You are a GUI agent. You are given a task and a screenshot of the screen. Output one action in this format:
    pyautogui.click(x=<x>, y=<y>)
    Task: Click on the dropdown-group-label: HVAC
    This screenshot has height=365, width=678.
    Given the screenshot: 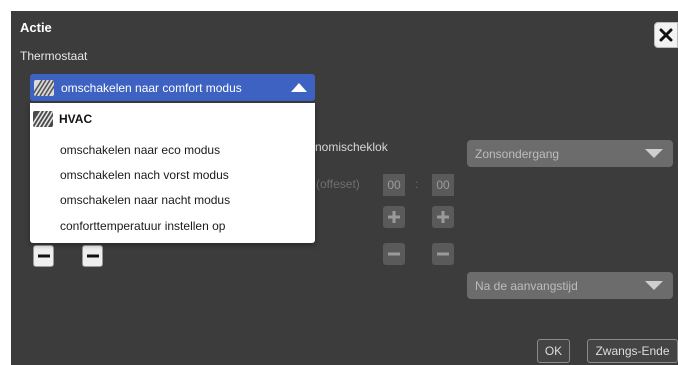 What is the action you would take?
    pyautogui.click(x=76, y=119)
    